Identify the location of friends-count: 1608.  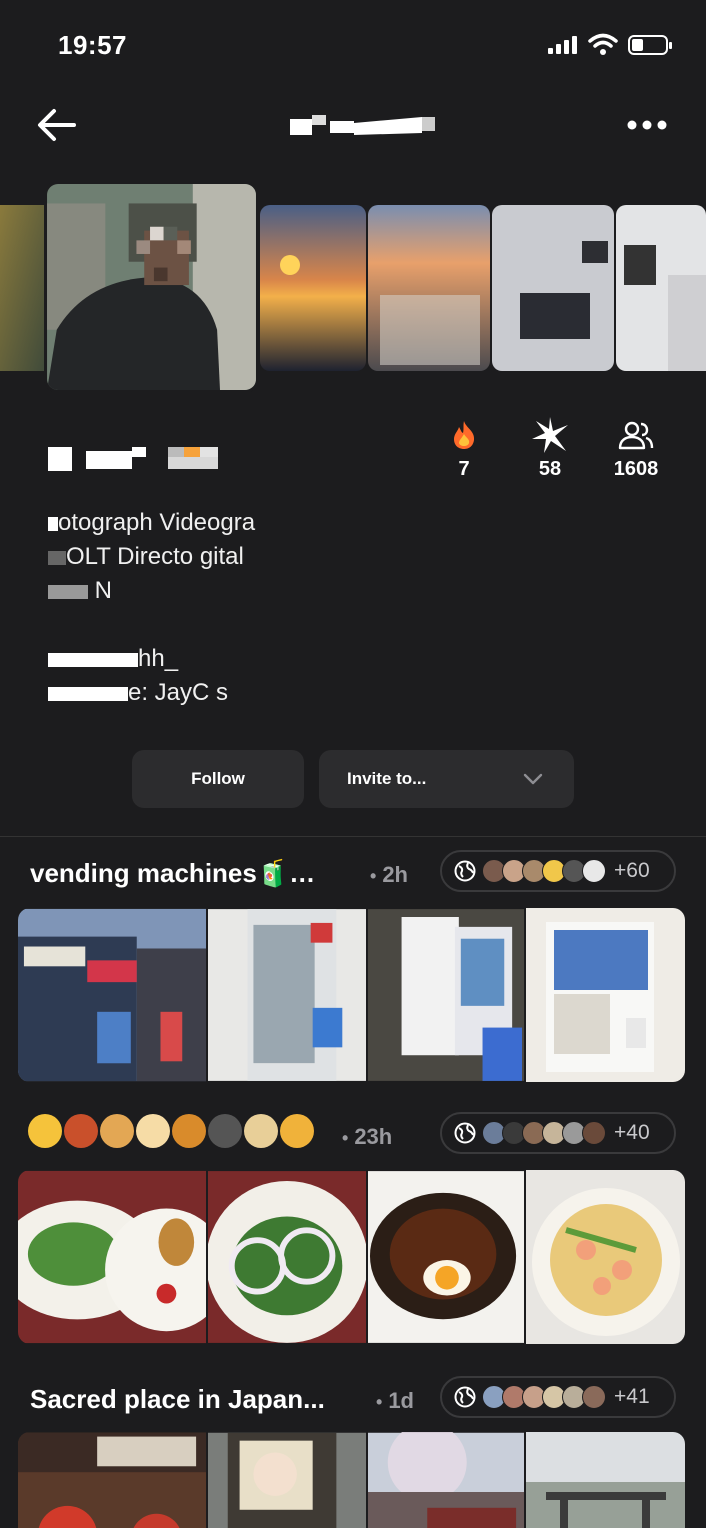
(636, 469).